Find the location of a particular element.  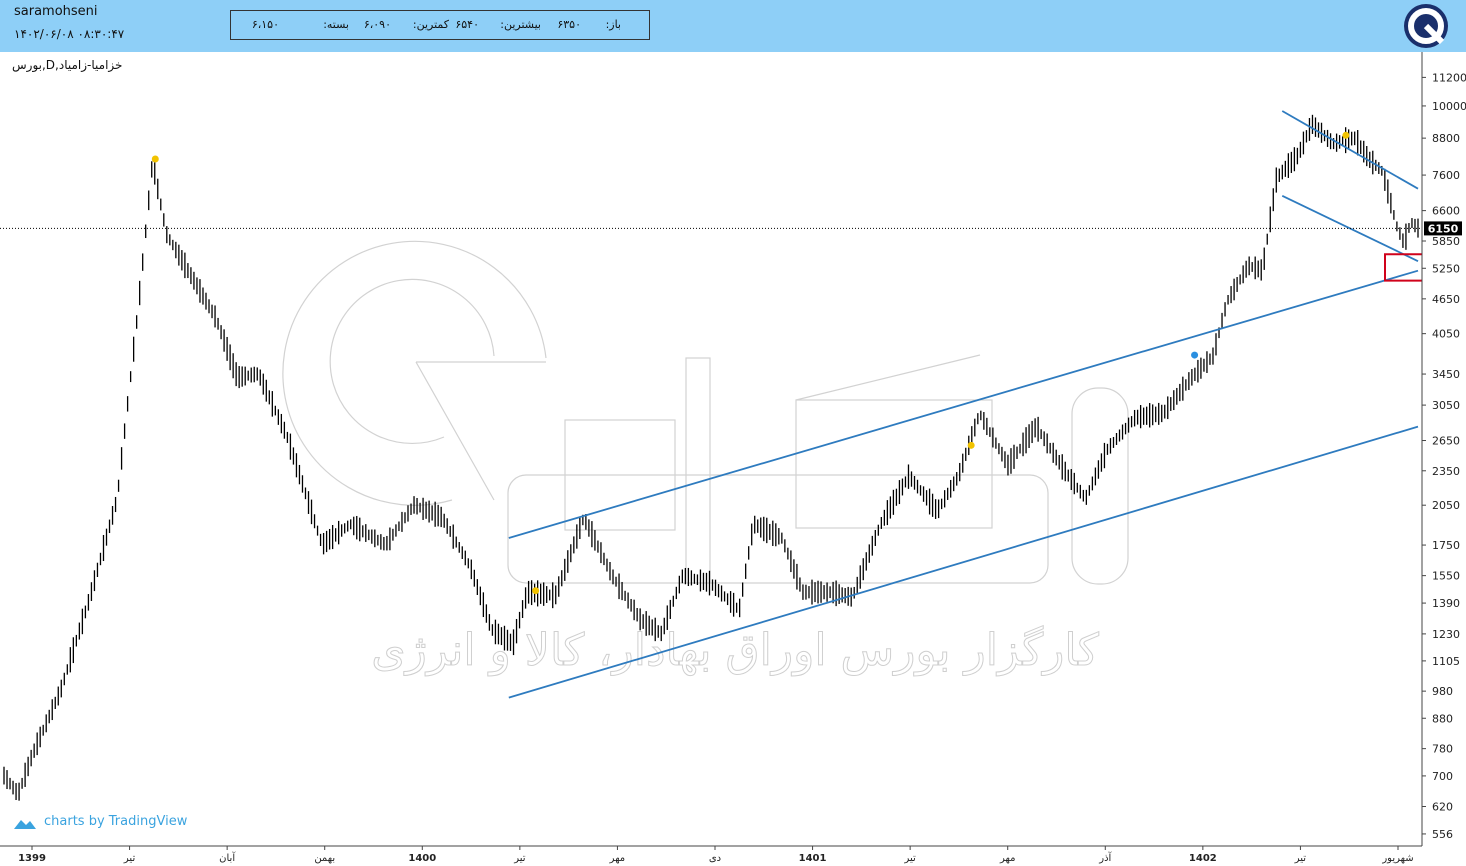

y-tick-label: 11200 is located at coordinates (1449, 77).